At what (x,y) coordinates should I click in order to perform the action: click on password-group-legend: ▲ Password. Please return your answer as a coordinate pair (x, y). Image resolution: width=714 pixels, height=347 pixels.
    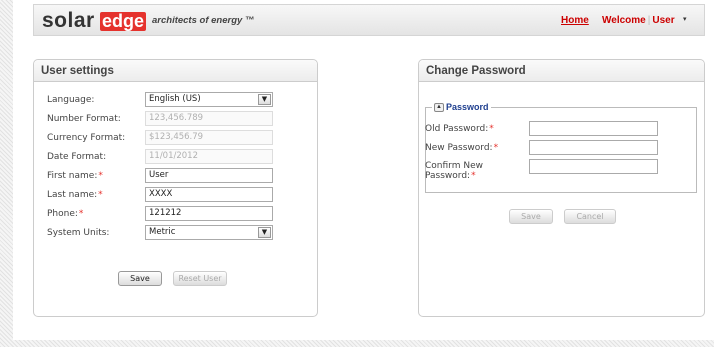
    Looking at the image, I should click on (461, 107).